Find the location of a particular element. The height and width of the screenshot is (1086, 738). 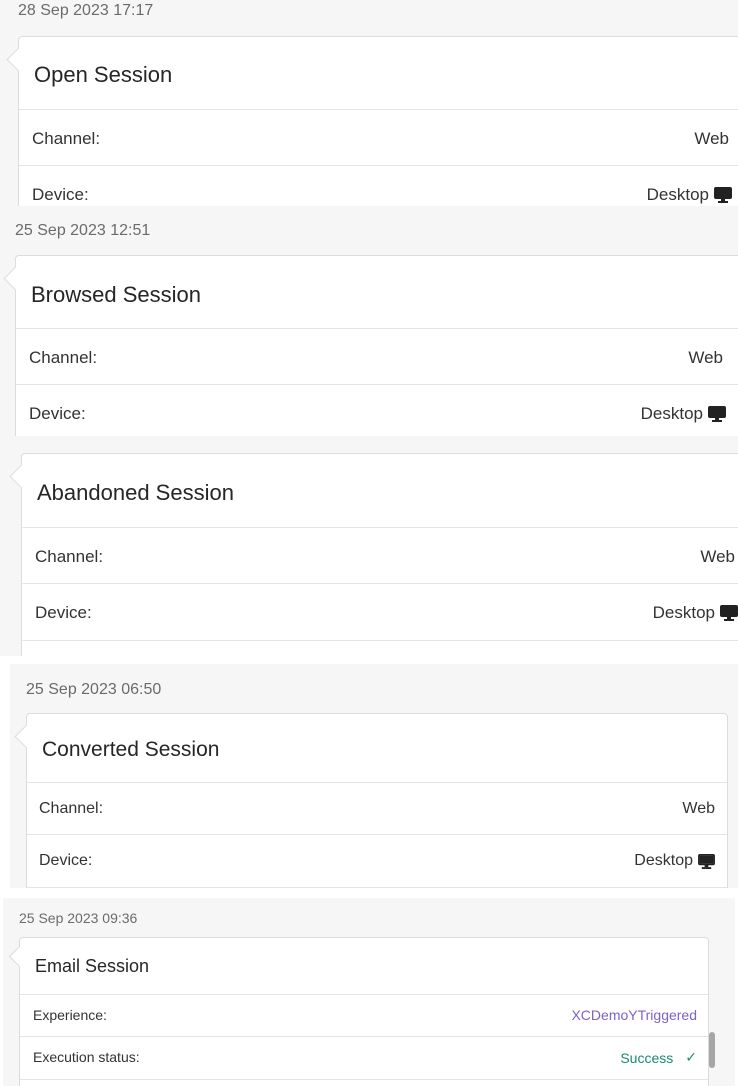

execution-status-value: Success ✓ is located at coordinates (658, 1057).